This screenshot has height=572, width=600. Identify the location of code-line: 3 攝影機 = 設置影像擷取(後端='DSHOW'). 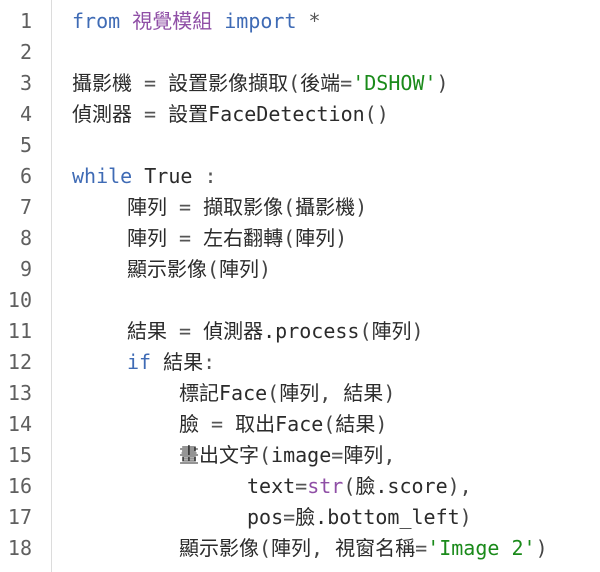
(300, 83).